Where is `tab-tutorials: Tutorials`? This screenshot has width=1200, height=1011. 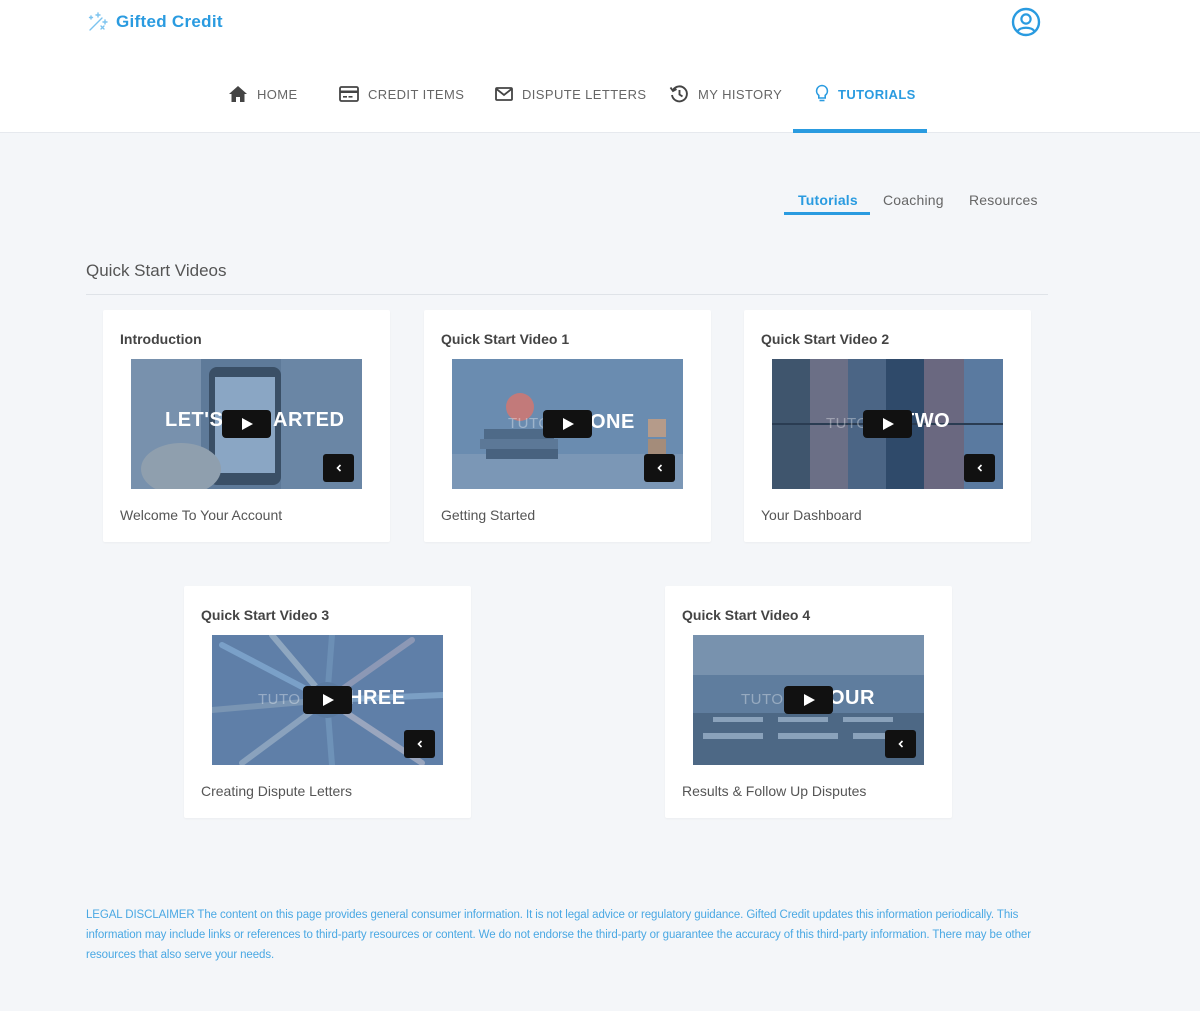 tab-tutorials: Tutorials is located at coordinates (828, 200).